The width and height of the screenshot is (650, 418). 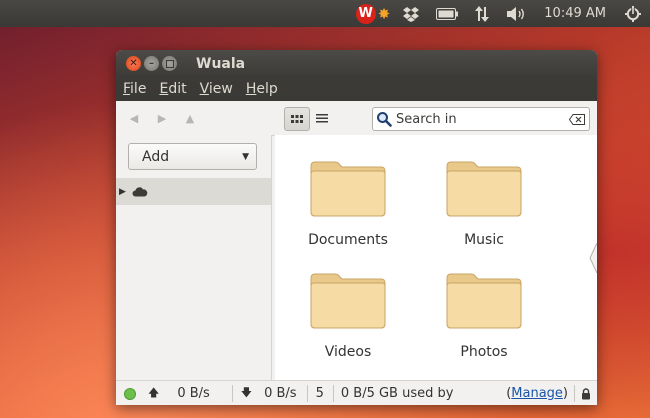 I want to click on clear-search-icon, so click(x=577, y=119).